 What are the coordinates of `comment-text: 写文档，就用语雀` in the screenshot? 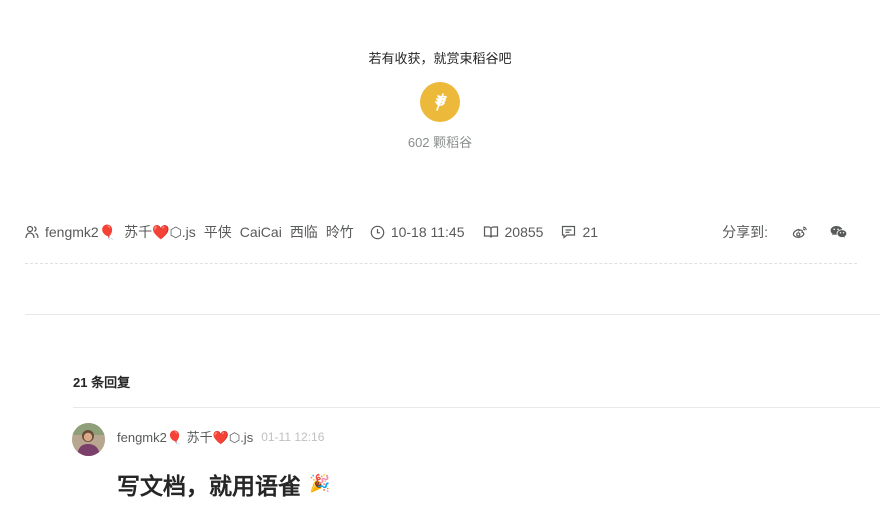 It's located at (209, 486).